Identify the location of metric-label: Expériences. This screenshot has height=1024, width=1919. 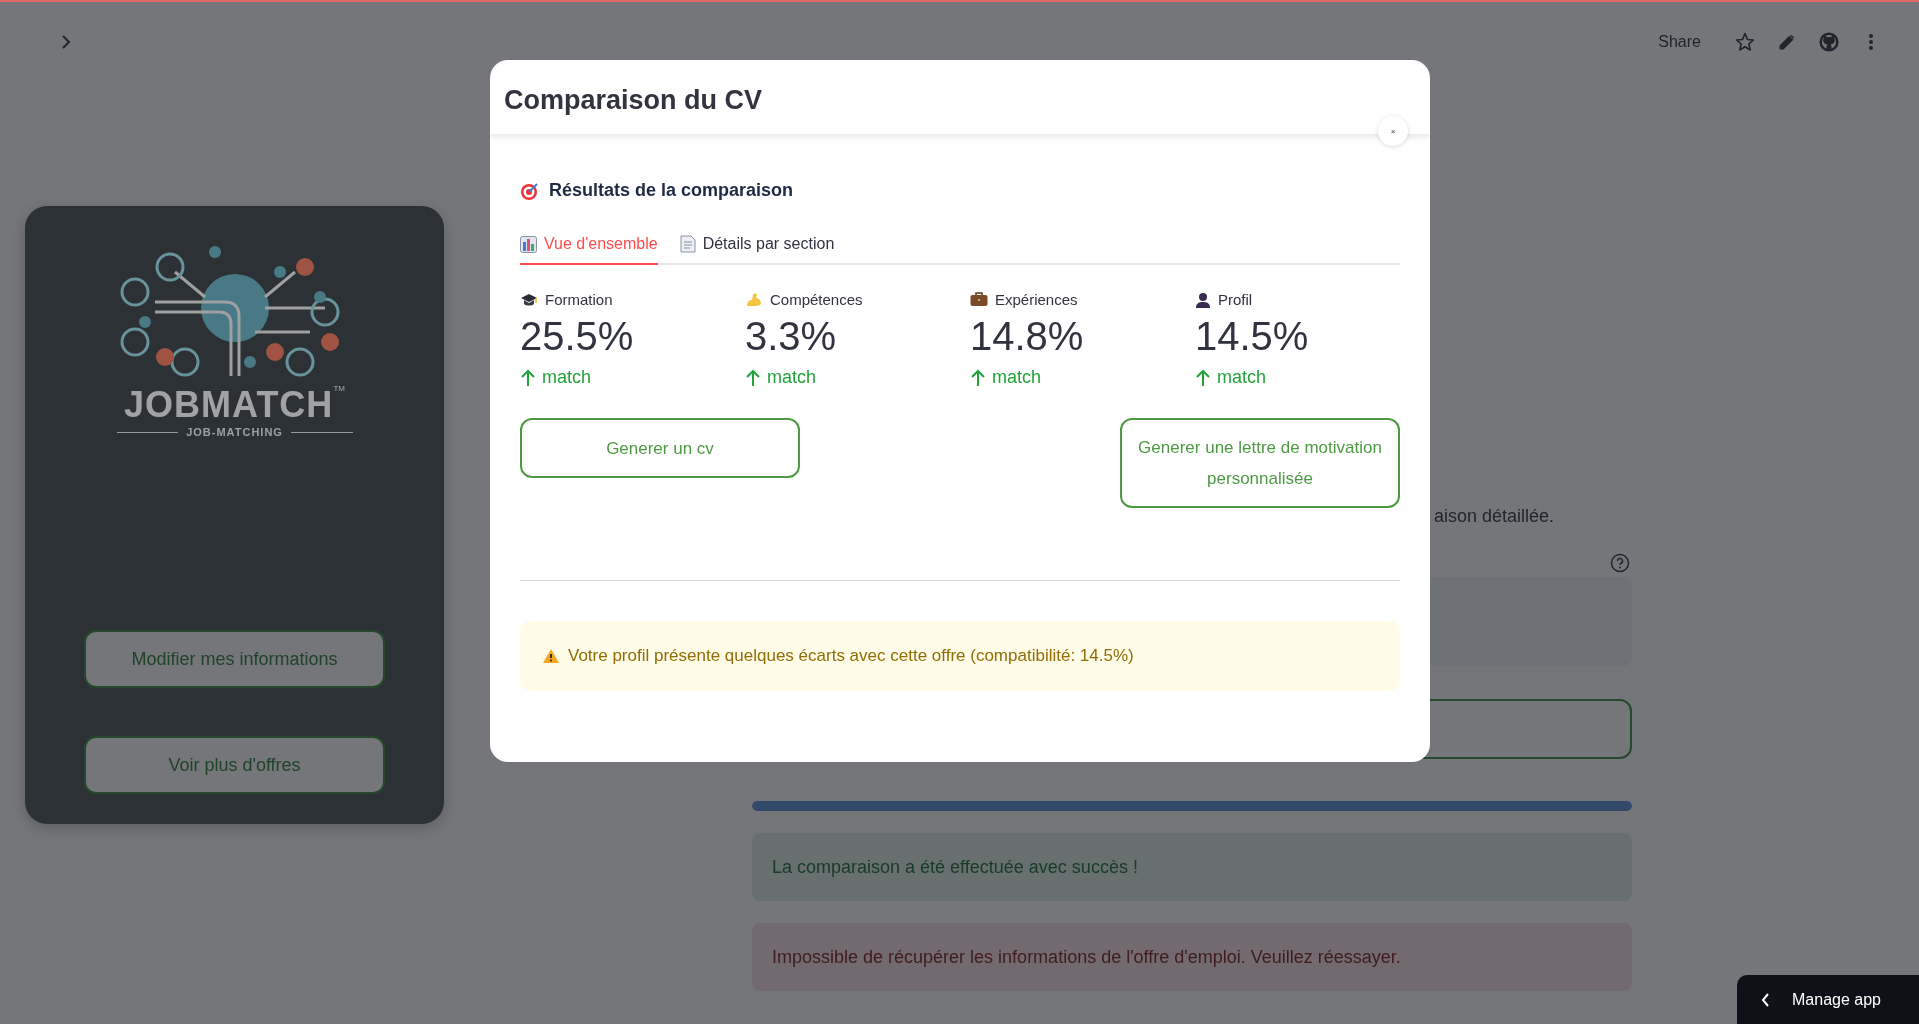
(1036, 299).